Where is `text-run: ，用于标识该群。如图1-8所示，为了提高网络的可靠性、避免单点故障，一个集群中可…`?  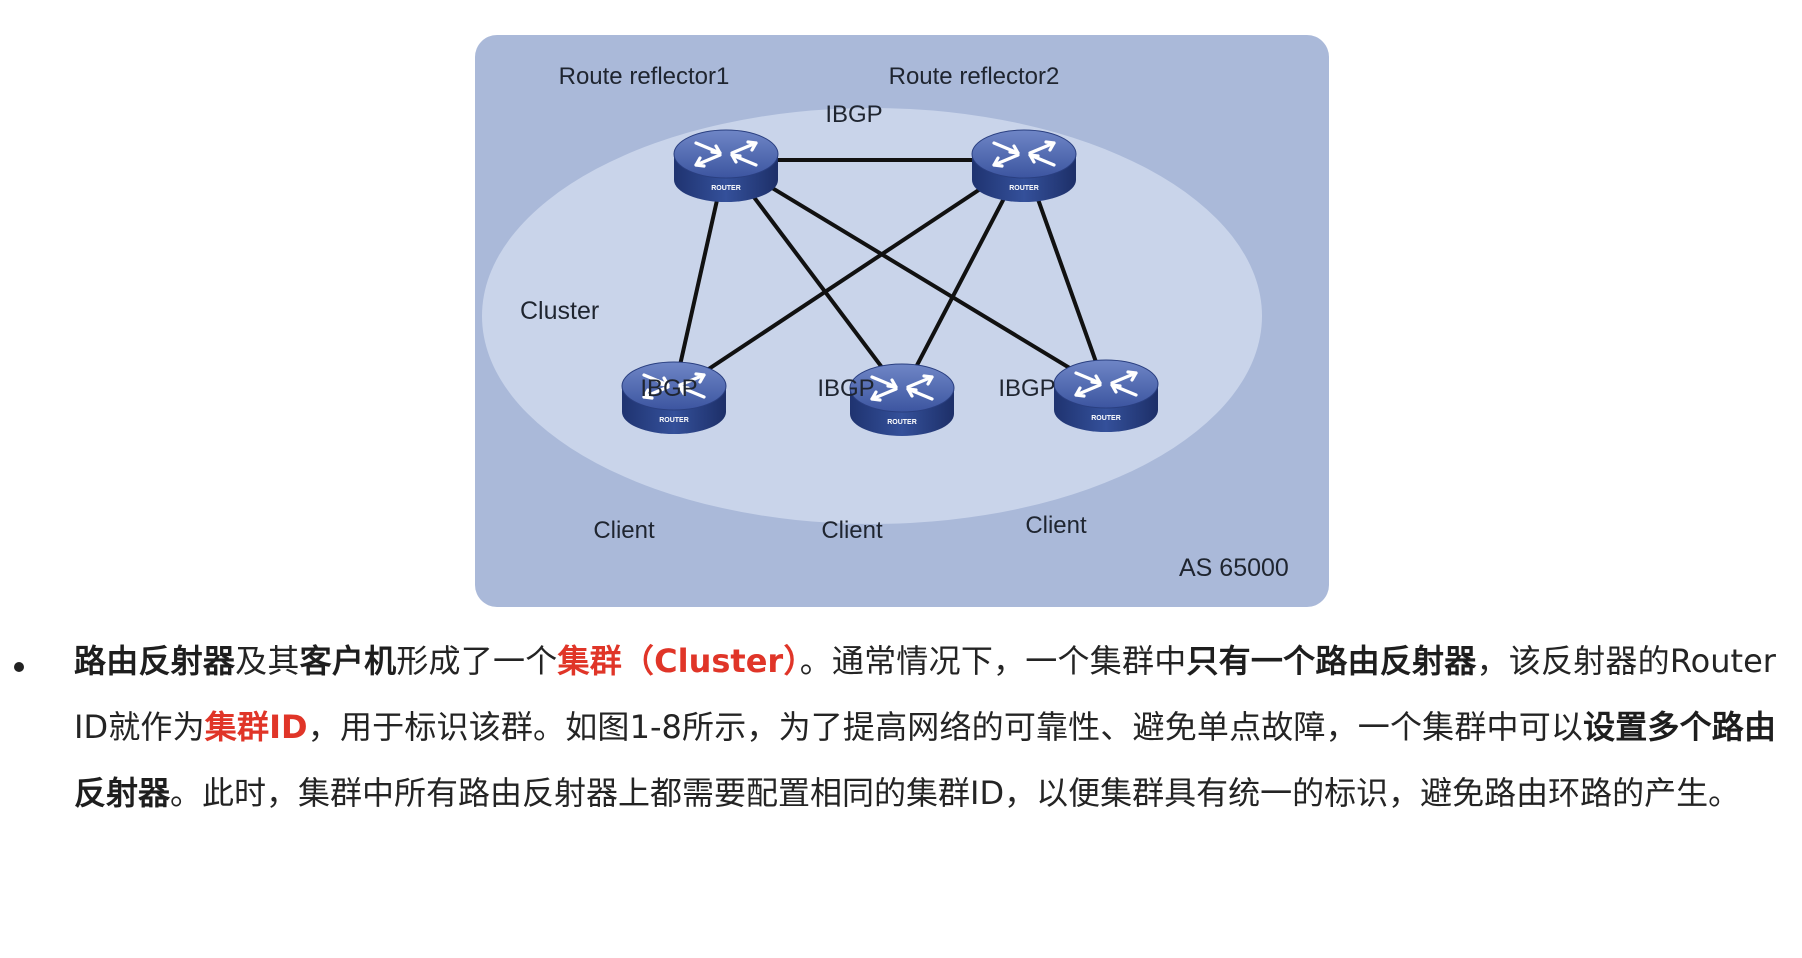 text-run: ，用于标识该群。如图1-8所示，为了提高网络的可靠性、避免单点故障，一个集群中可… is located at coordinates (945, 727).